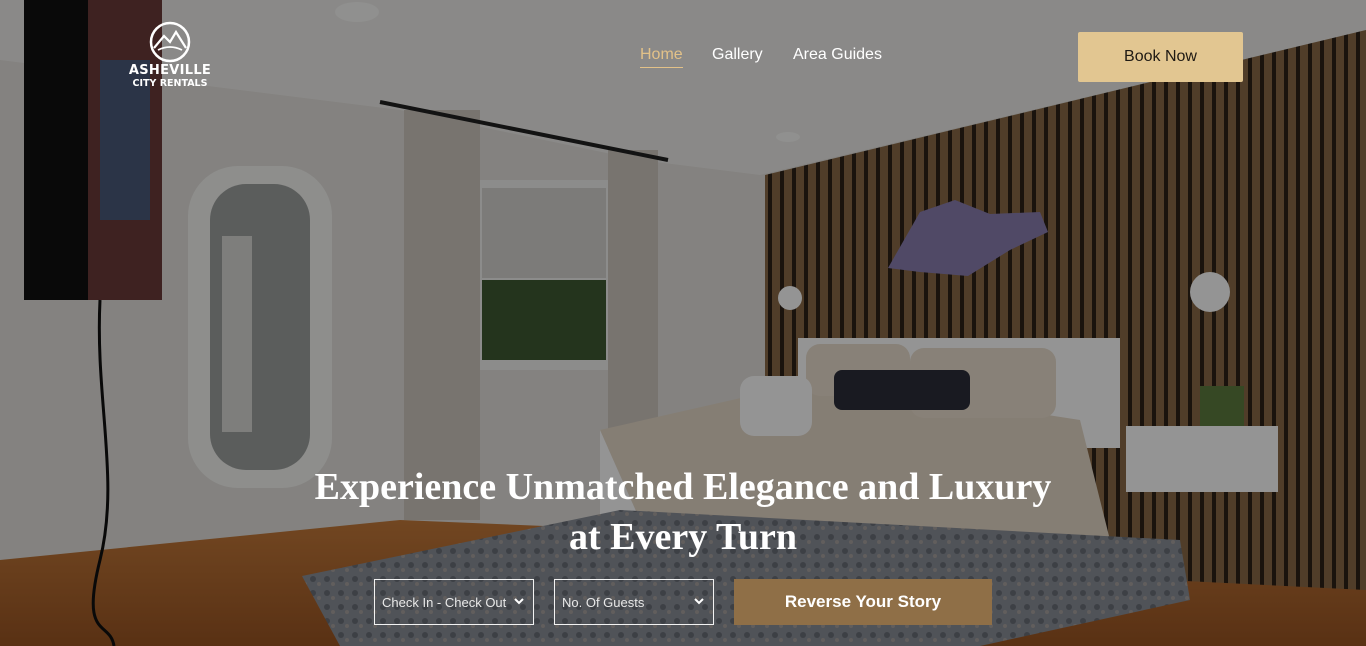 Image resolution: width=1366 pixels, height=646 pixels. What do you see at coordinates (661, 57) in the screenshot?
I see `nav-home-link: Home` at bounding box center [661, 57].